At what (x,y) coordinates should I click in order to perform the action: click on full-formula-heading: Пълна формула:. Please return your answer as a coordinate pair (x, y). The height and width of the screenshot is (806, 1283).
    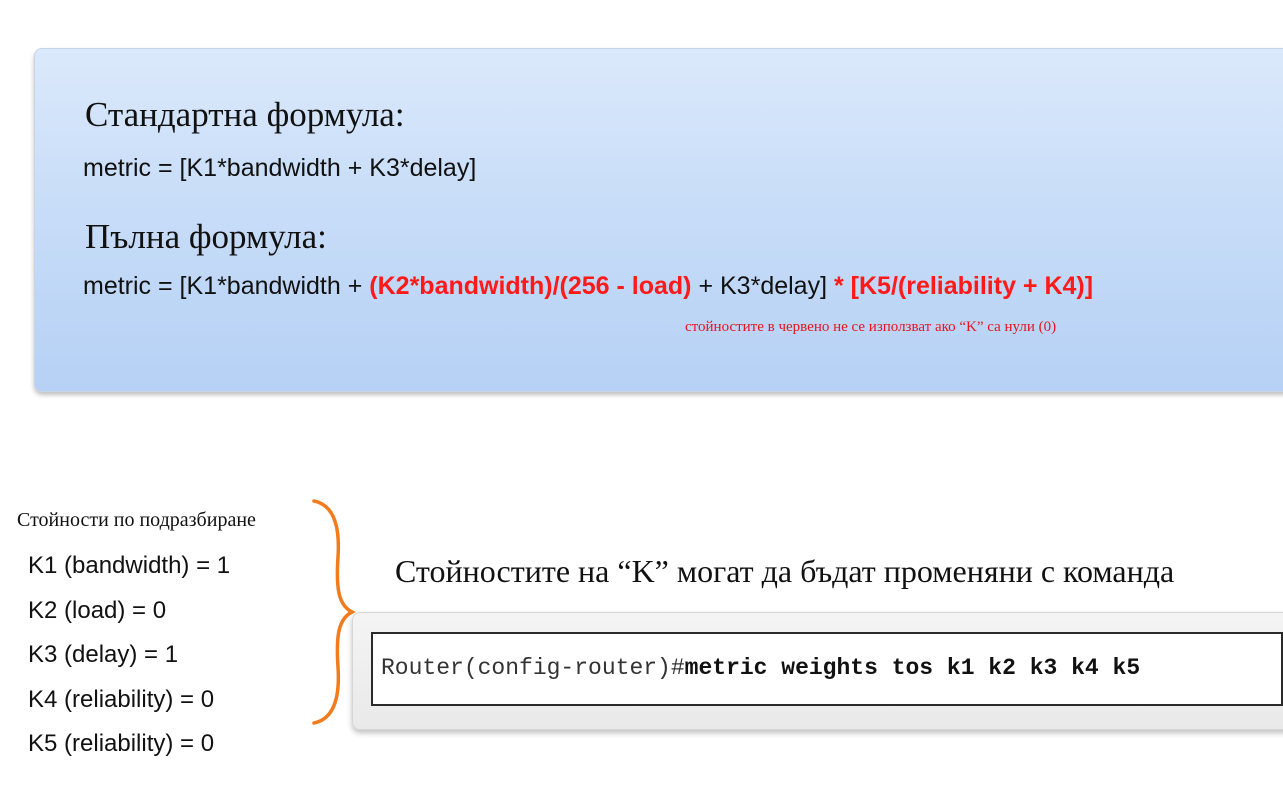
    Looking at the image, I should click on (206, 236).